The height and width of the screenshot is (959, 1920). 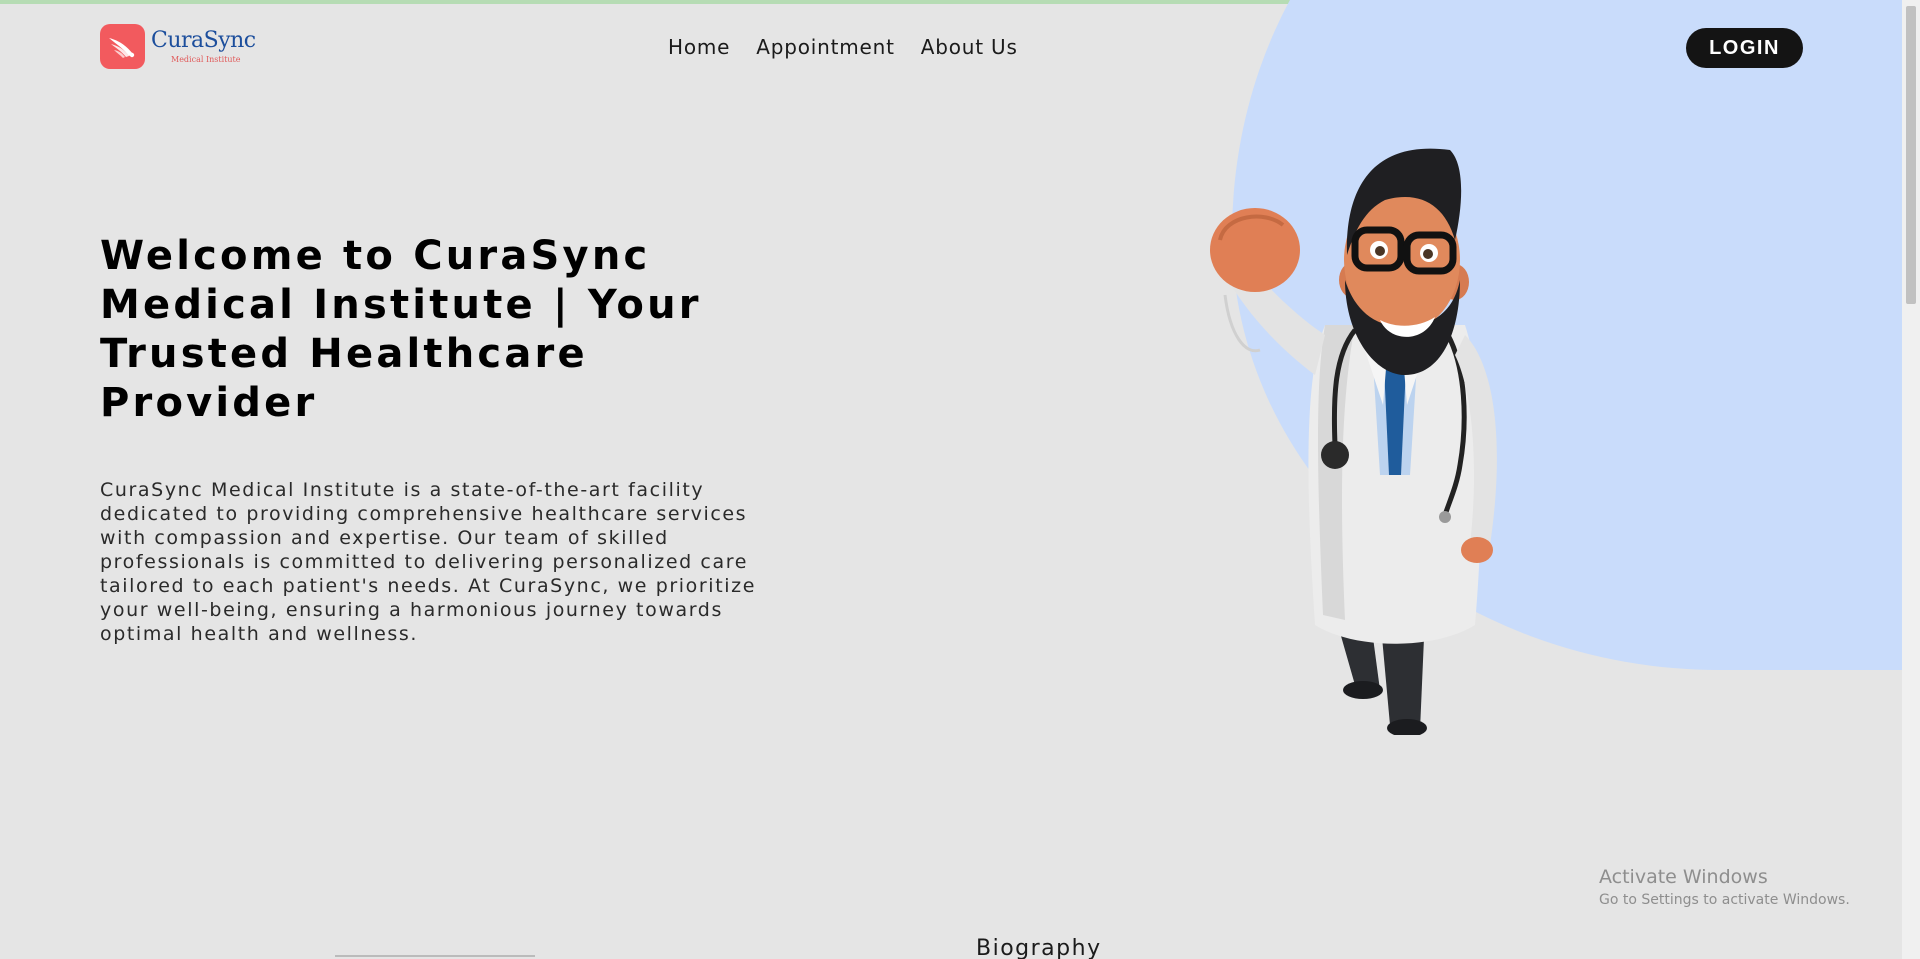 What do you see at coordinates (122, 46) in the screenshot?
I see `wing-icon` at bounding box center [122, 46].